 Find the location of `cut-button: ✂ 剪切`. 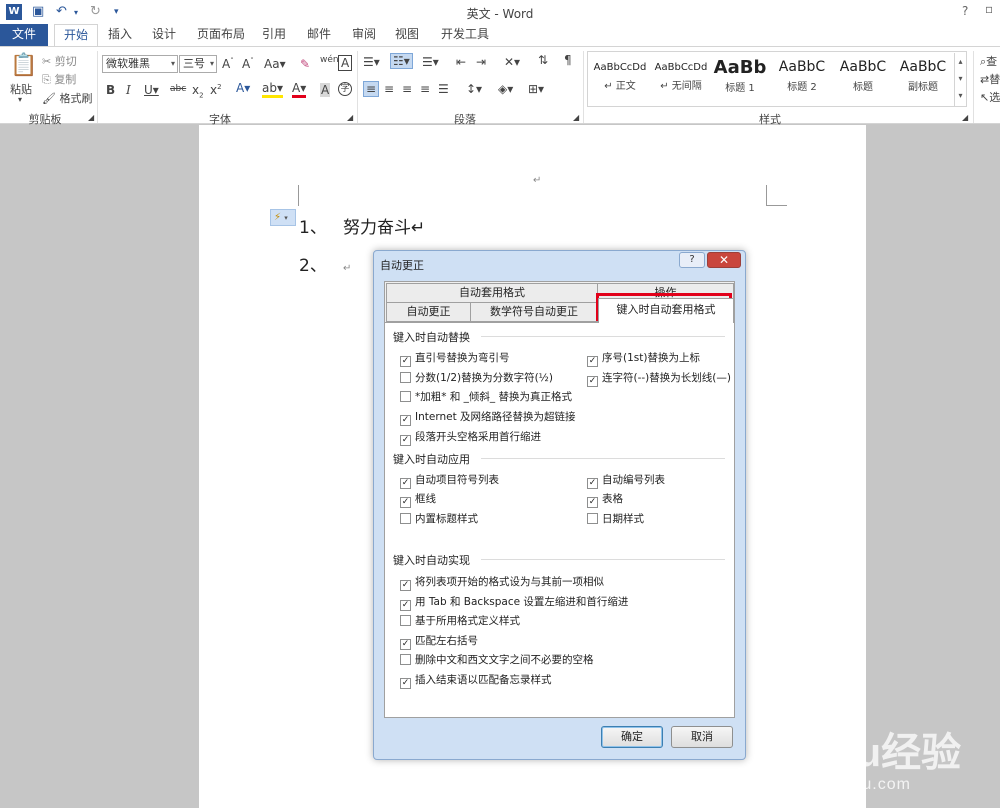

cut-button: ✂ 剪切 is located at coordinates (59, 61).